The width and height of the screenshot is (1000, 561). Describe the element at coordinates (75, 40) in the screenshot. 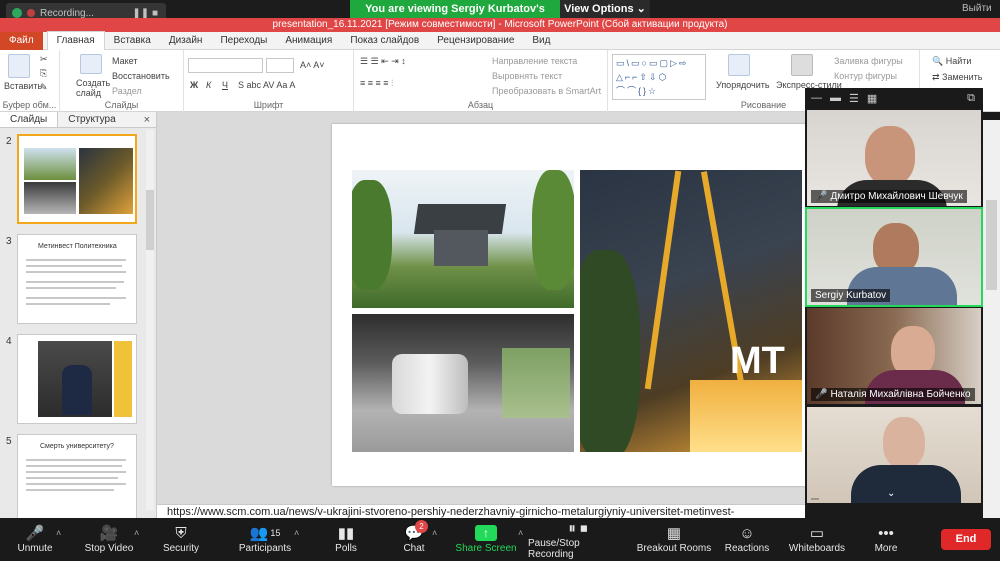

I see `tab-home: Главная` at that location.